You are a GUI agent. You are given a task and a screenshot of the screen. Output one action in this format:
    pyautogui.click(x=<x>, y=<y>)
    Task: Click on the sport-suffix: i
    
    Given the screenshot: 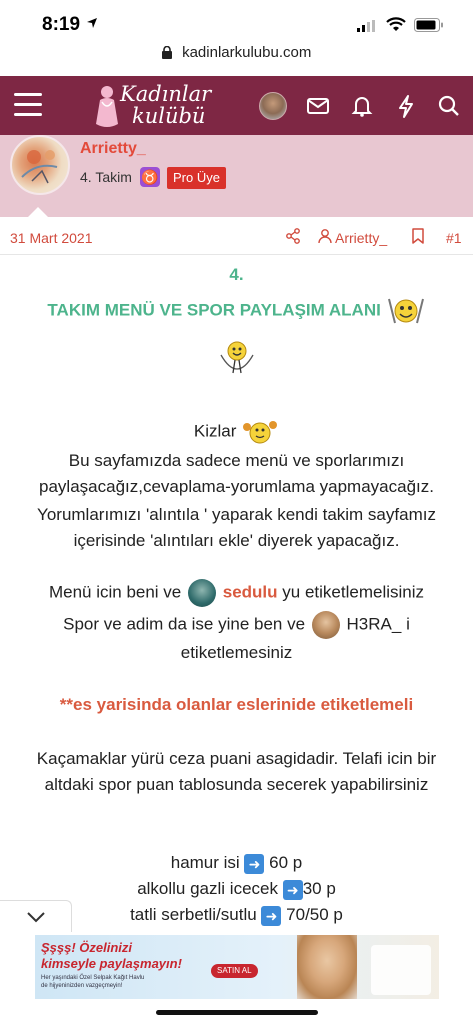 What is the action you would take?
    pyautogui.click(x=408, y=624)
    